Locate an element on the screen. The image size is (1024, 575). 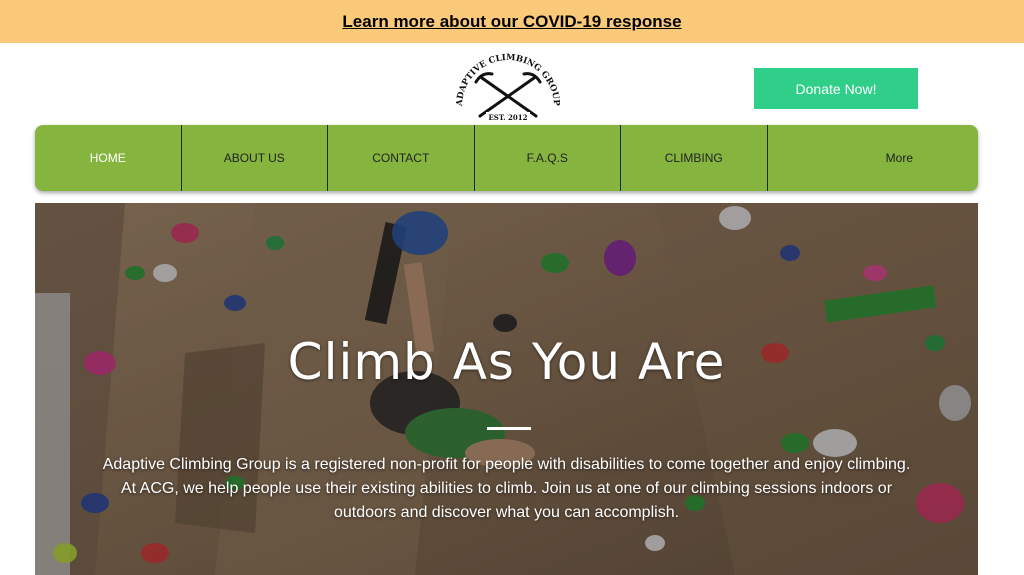
nav-item-faqs: F.A.Q.S is located at coordinates (548, 158).